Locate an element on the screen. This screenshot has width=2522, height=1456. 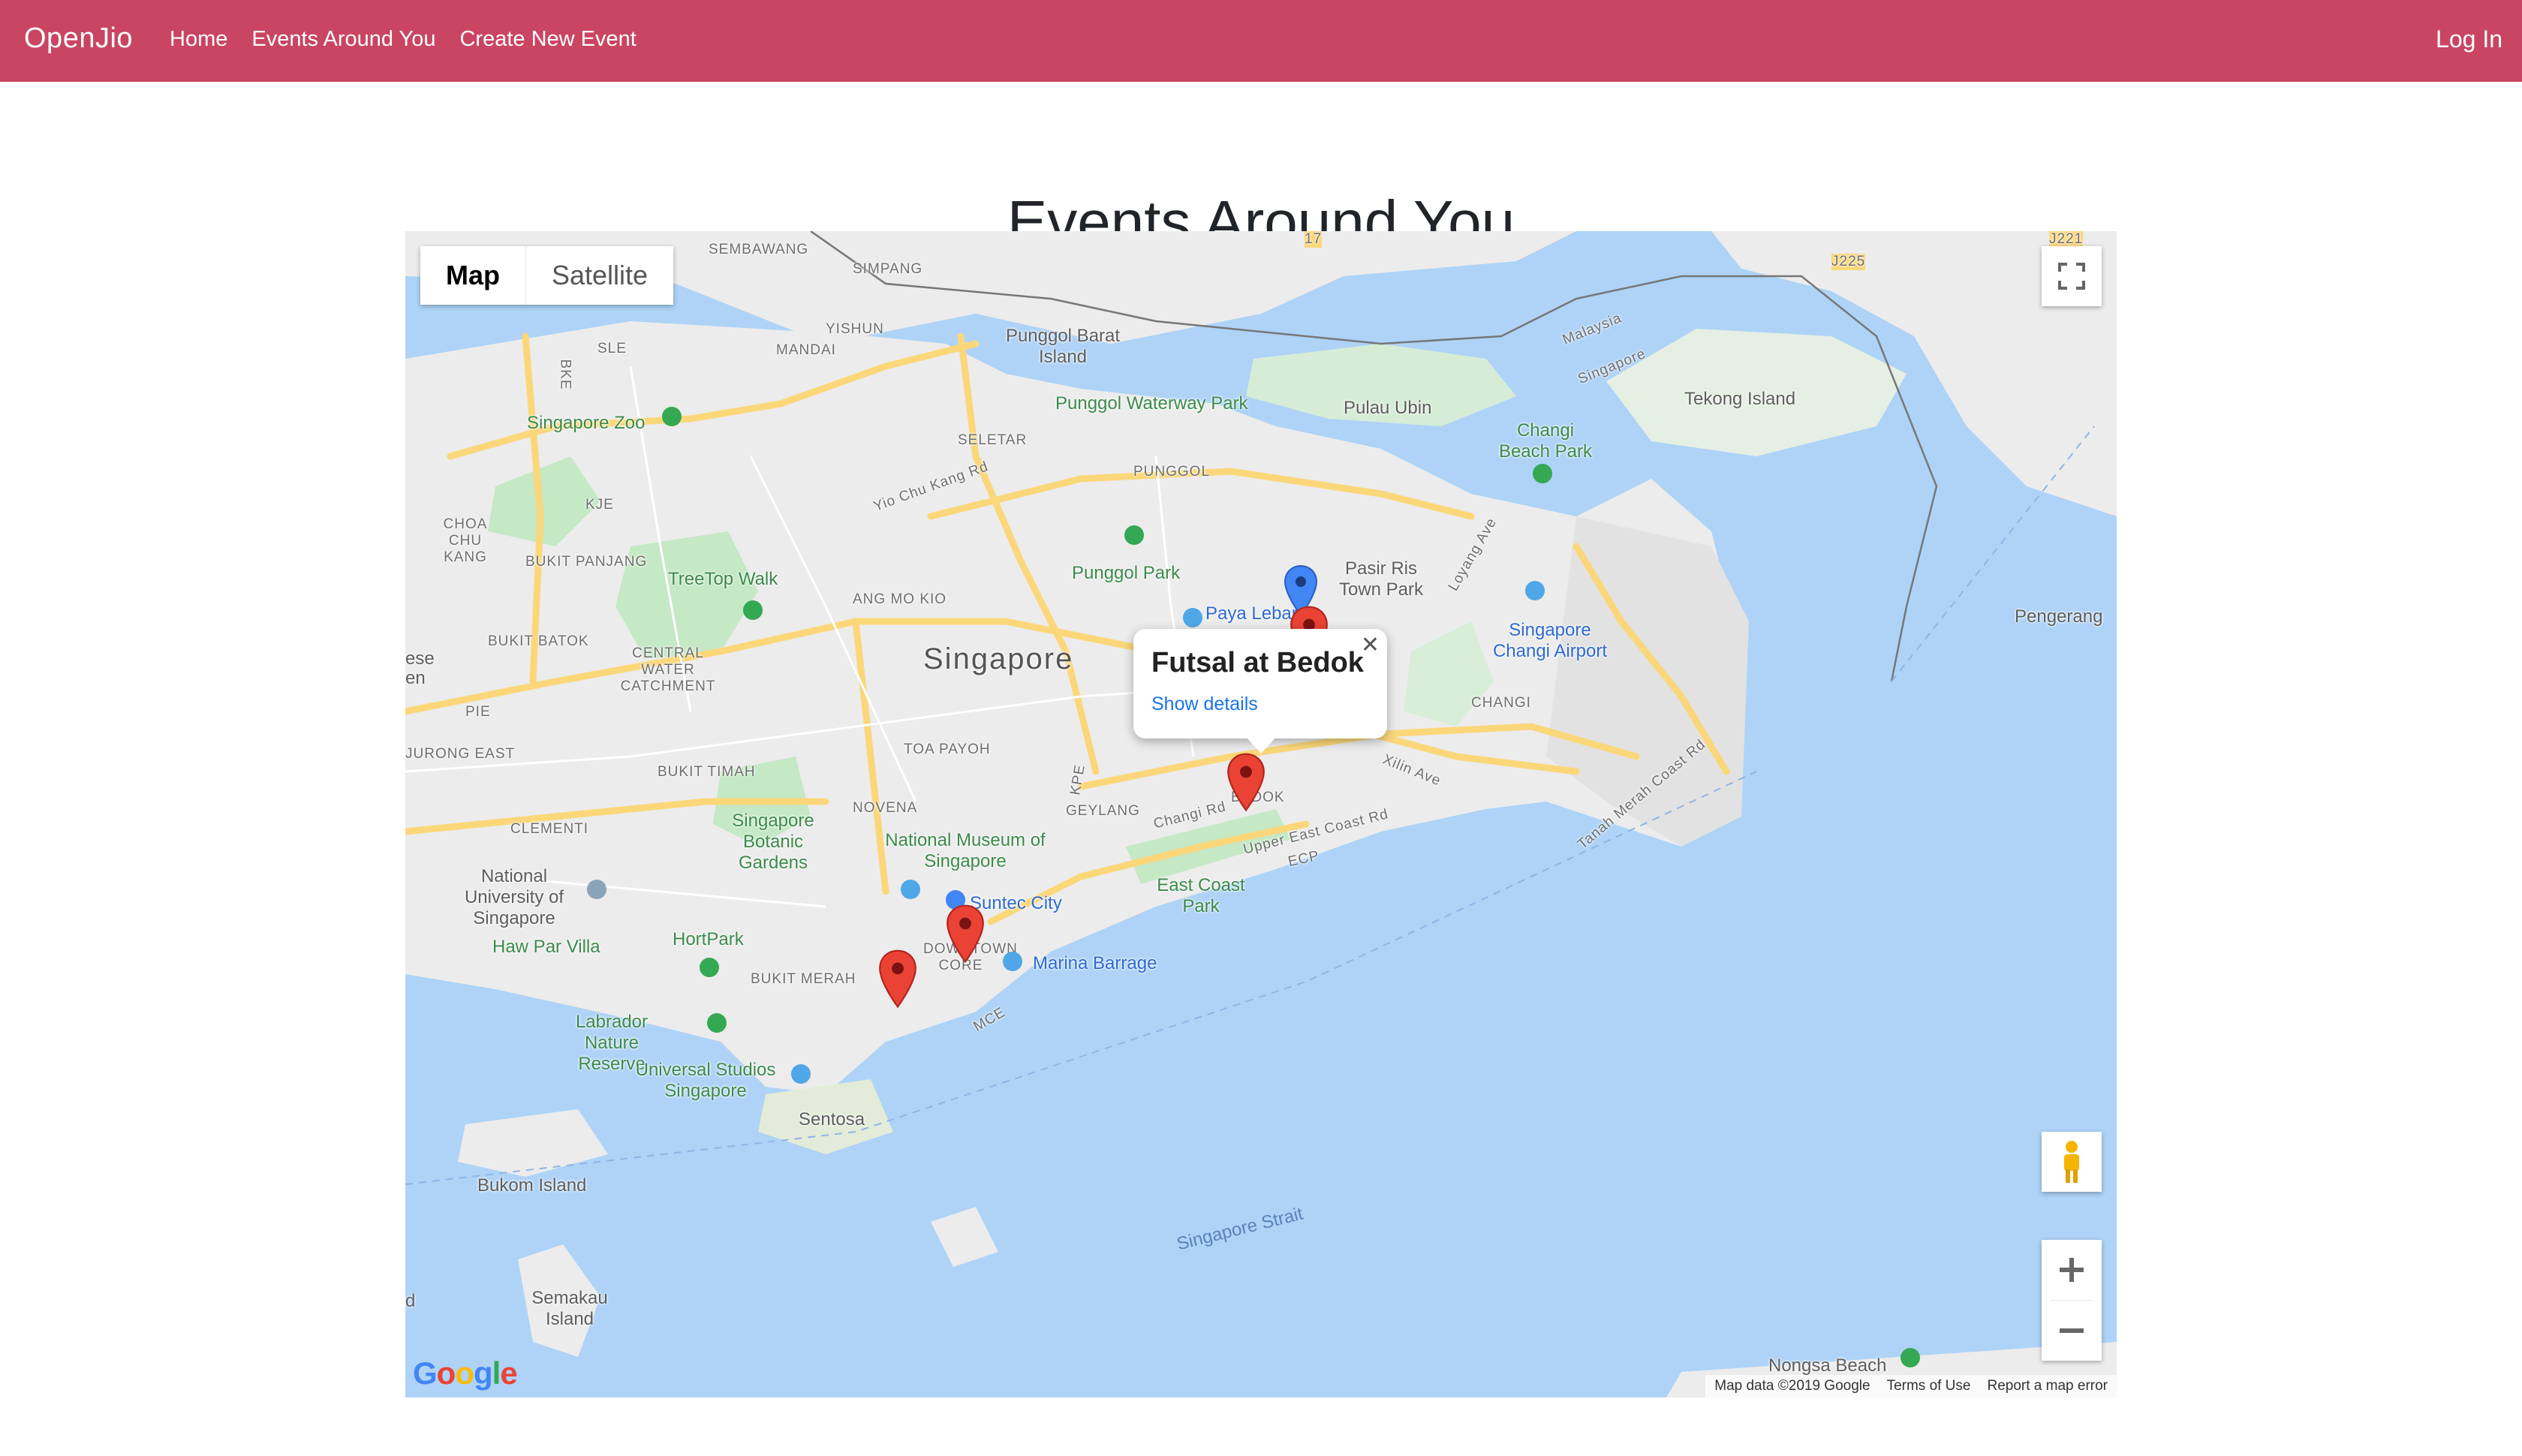
map-label-bukit-batok: BUKIT BATOK is located at coordinates (538, 641).